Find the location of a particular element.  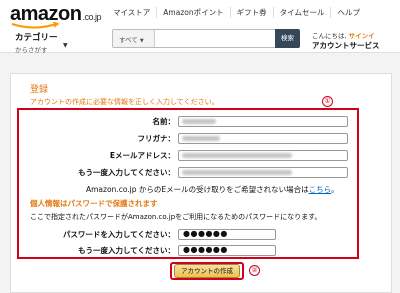

nav-my-store: マイストア is located at coordinates (134, 12).